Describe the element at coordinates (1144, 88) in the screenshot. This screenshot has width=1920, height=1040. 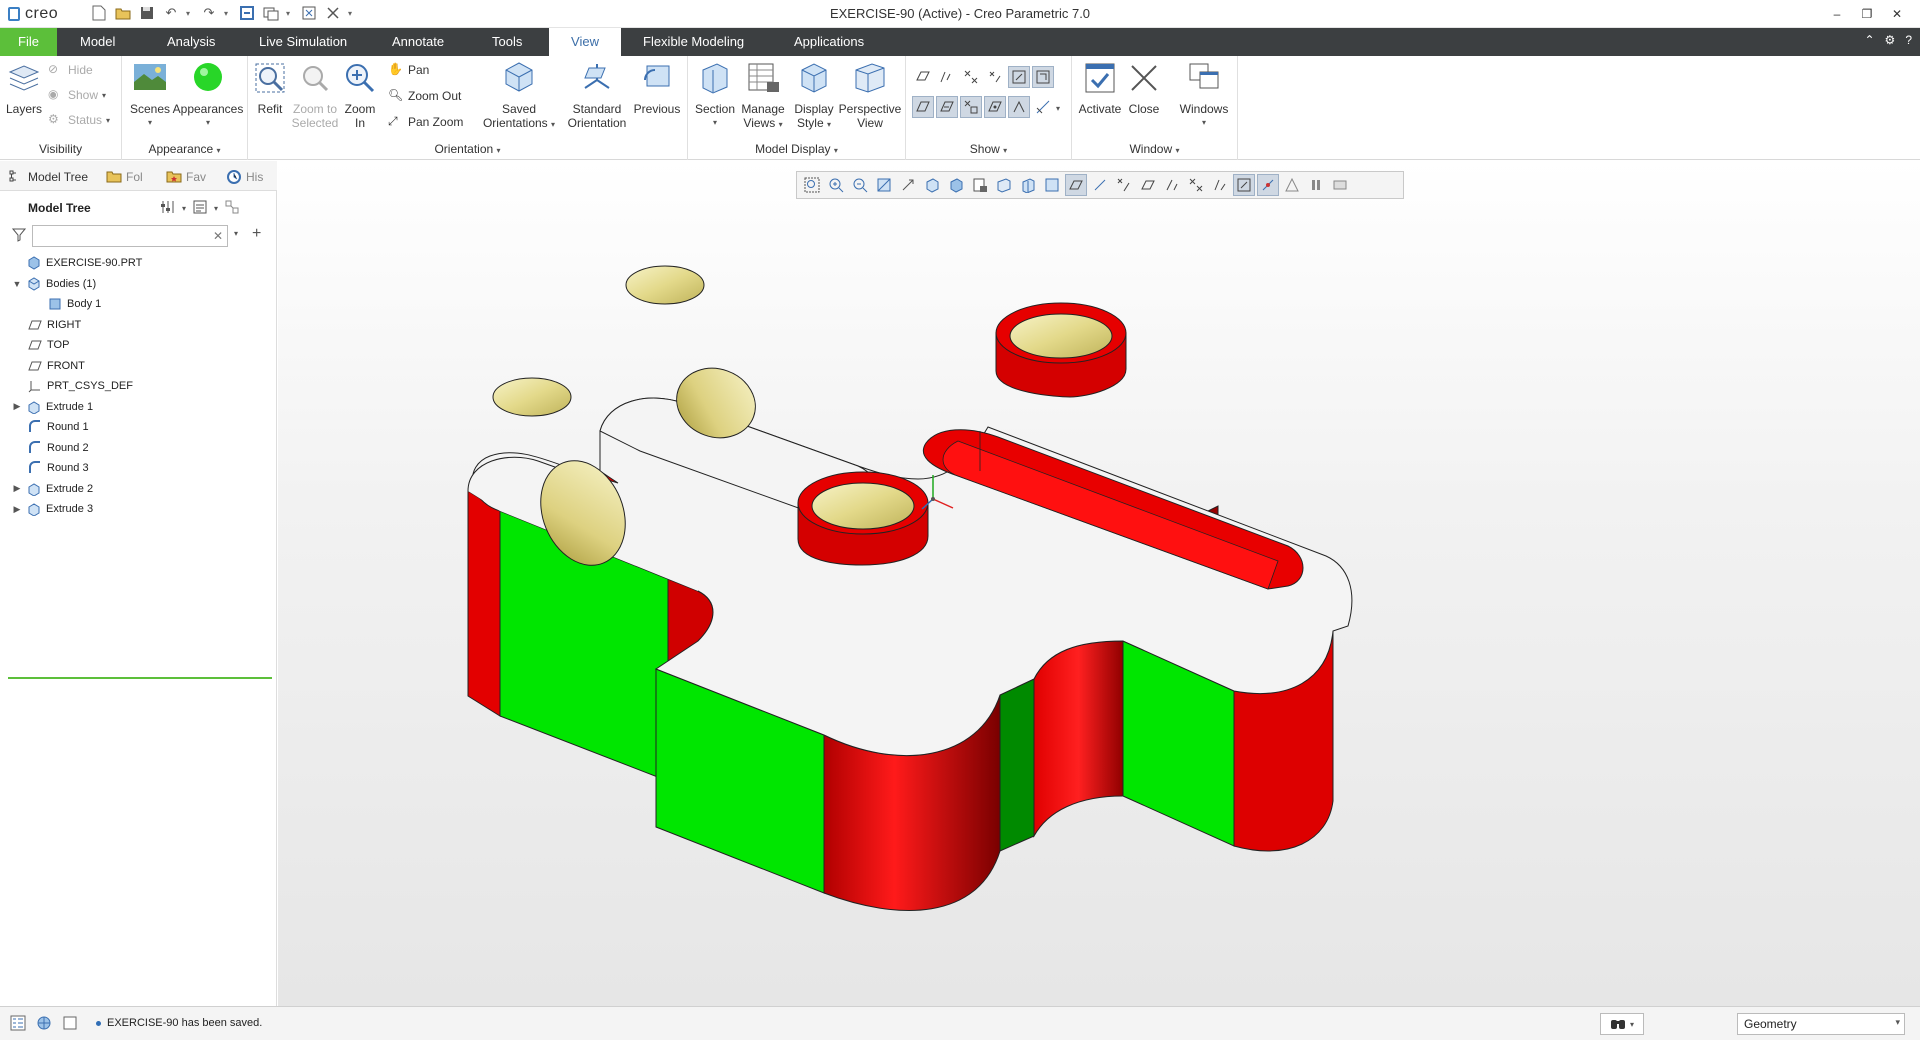
I see `close-button: Close` at that location.